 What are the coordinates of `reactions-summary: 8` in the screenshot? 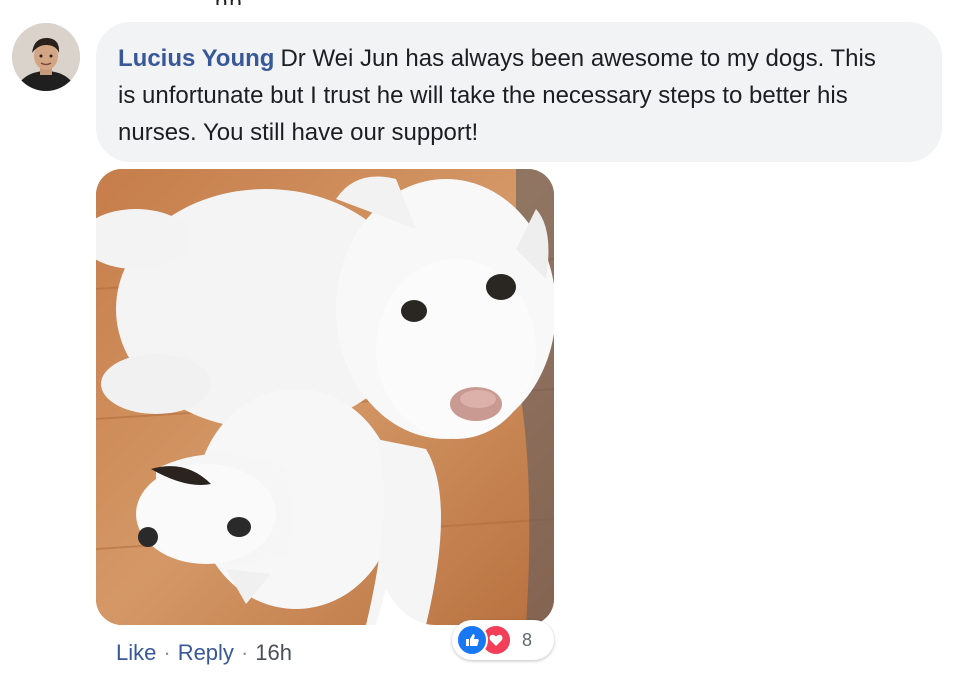 It's located at (503, 640).